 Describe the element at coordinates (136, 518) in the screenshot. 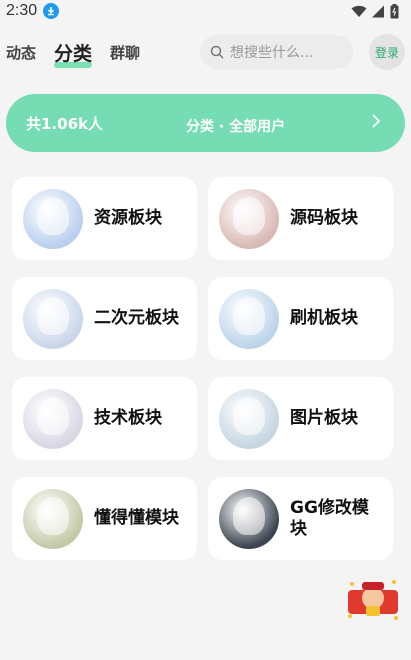

I see `category-label: 懂得懂模块` at that location.